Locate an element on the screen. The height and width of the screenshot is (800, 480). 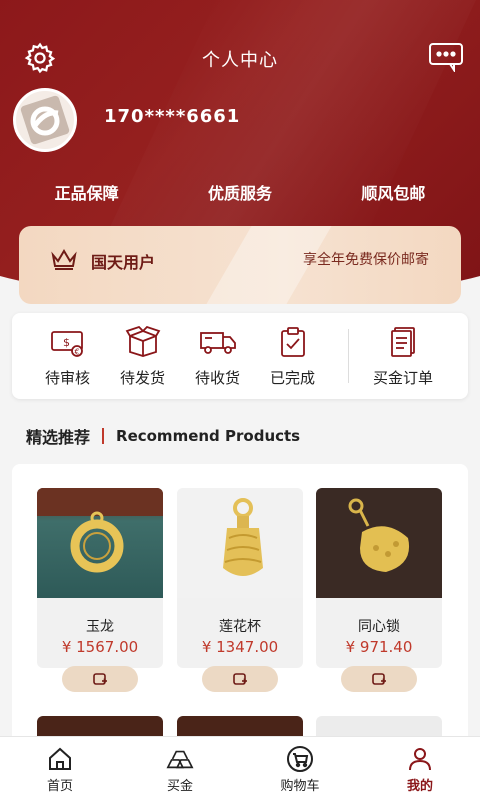
nav-mine: 我的 is located at coordinates (420, 768).